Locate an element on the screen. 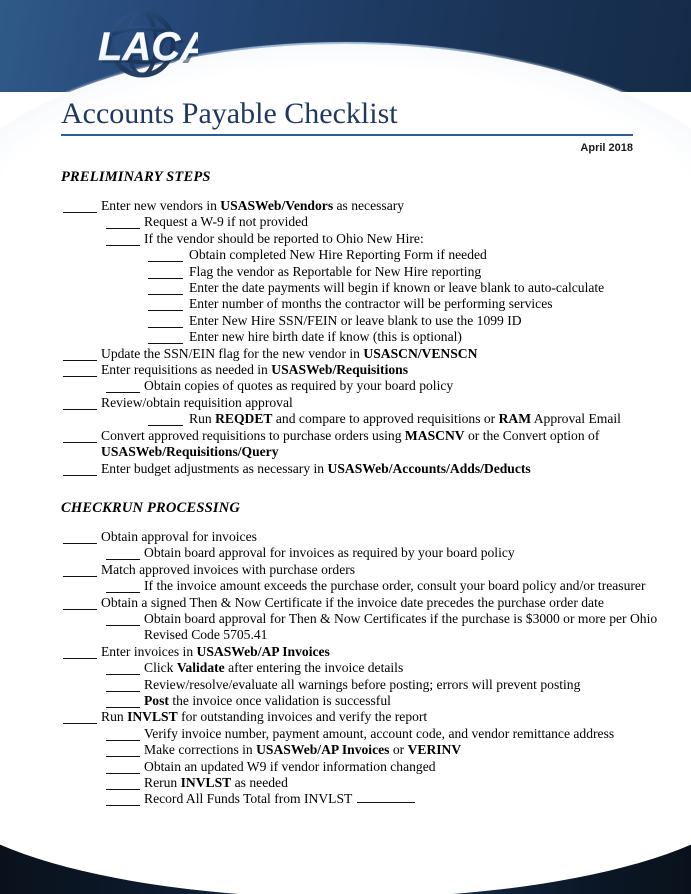 The width and height of the screenshot is (691, 894). fill-in-blank is located at coordinates (386, 797).